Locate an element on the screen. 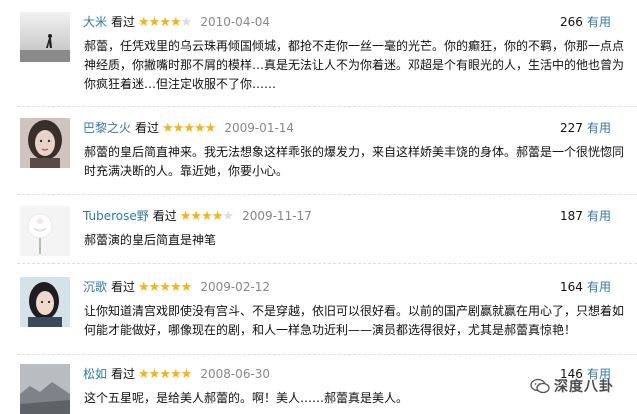 The width and height of the screenshot is (637, 414). girl-portrait-icon is located at coordinates (45, 302).